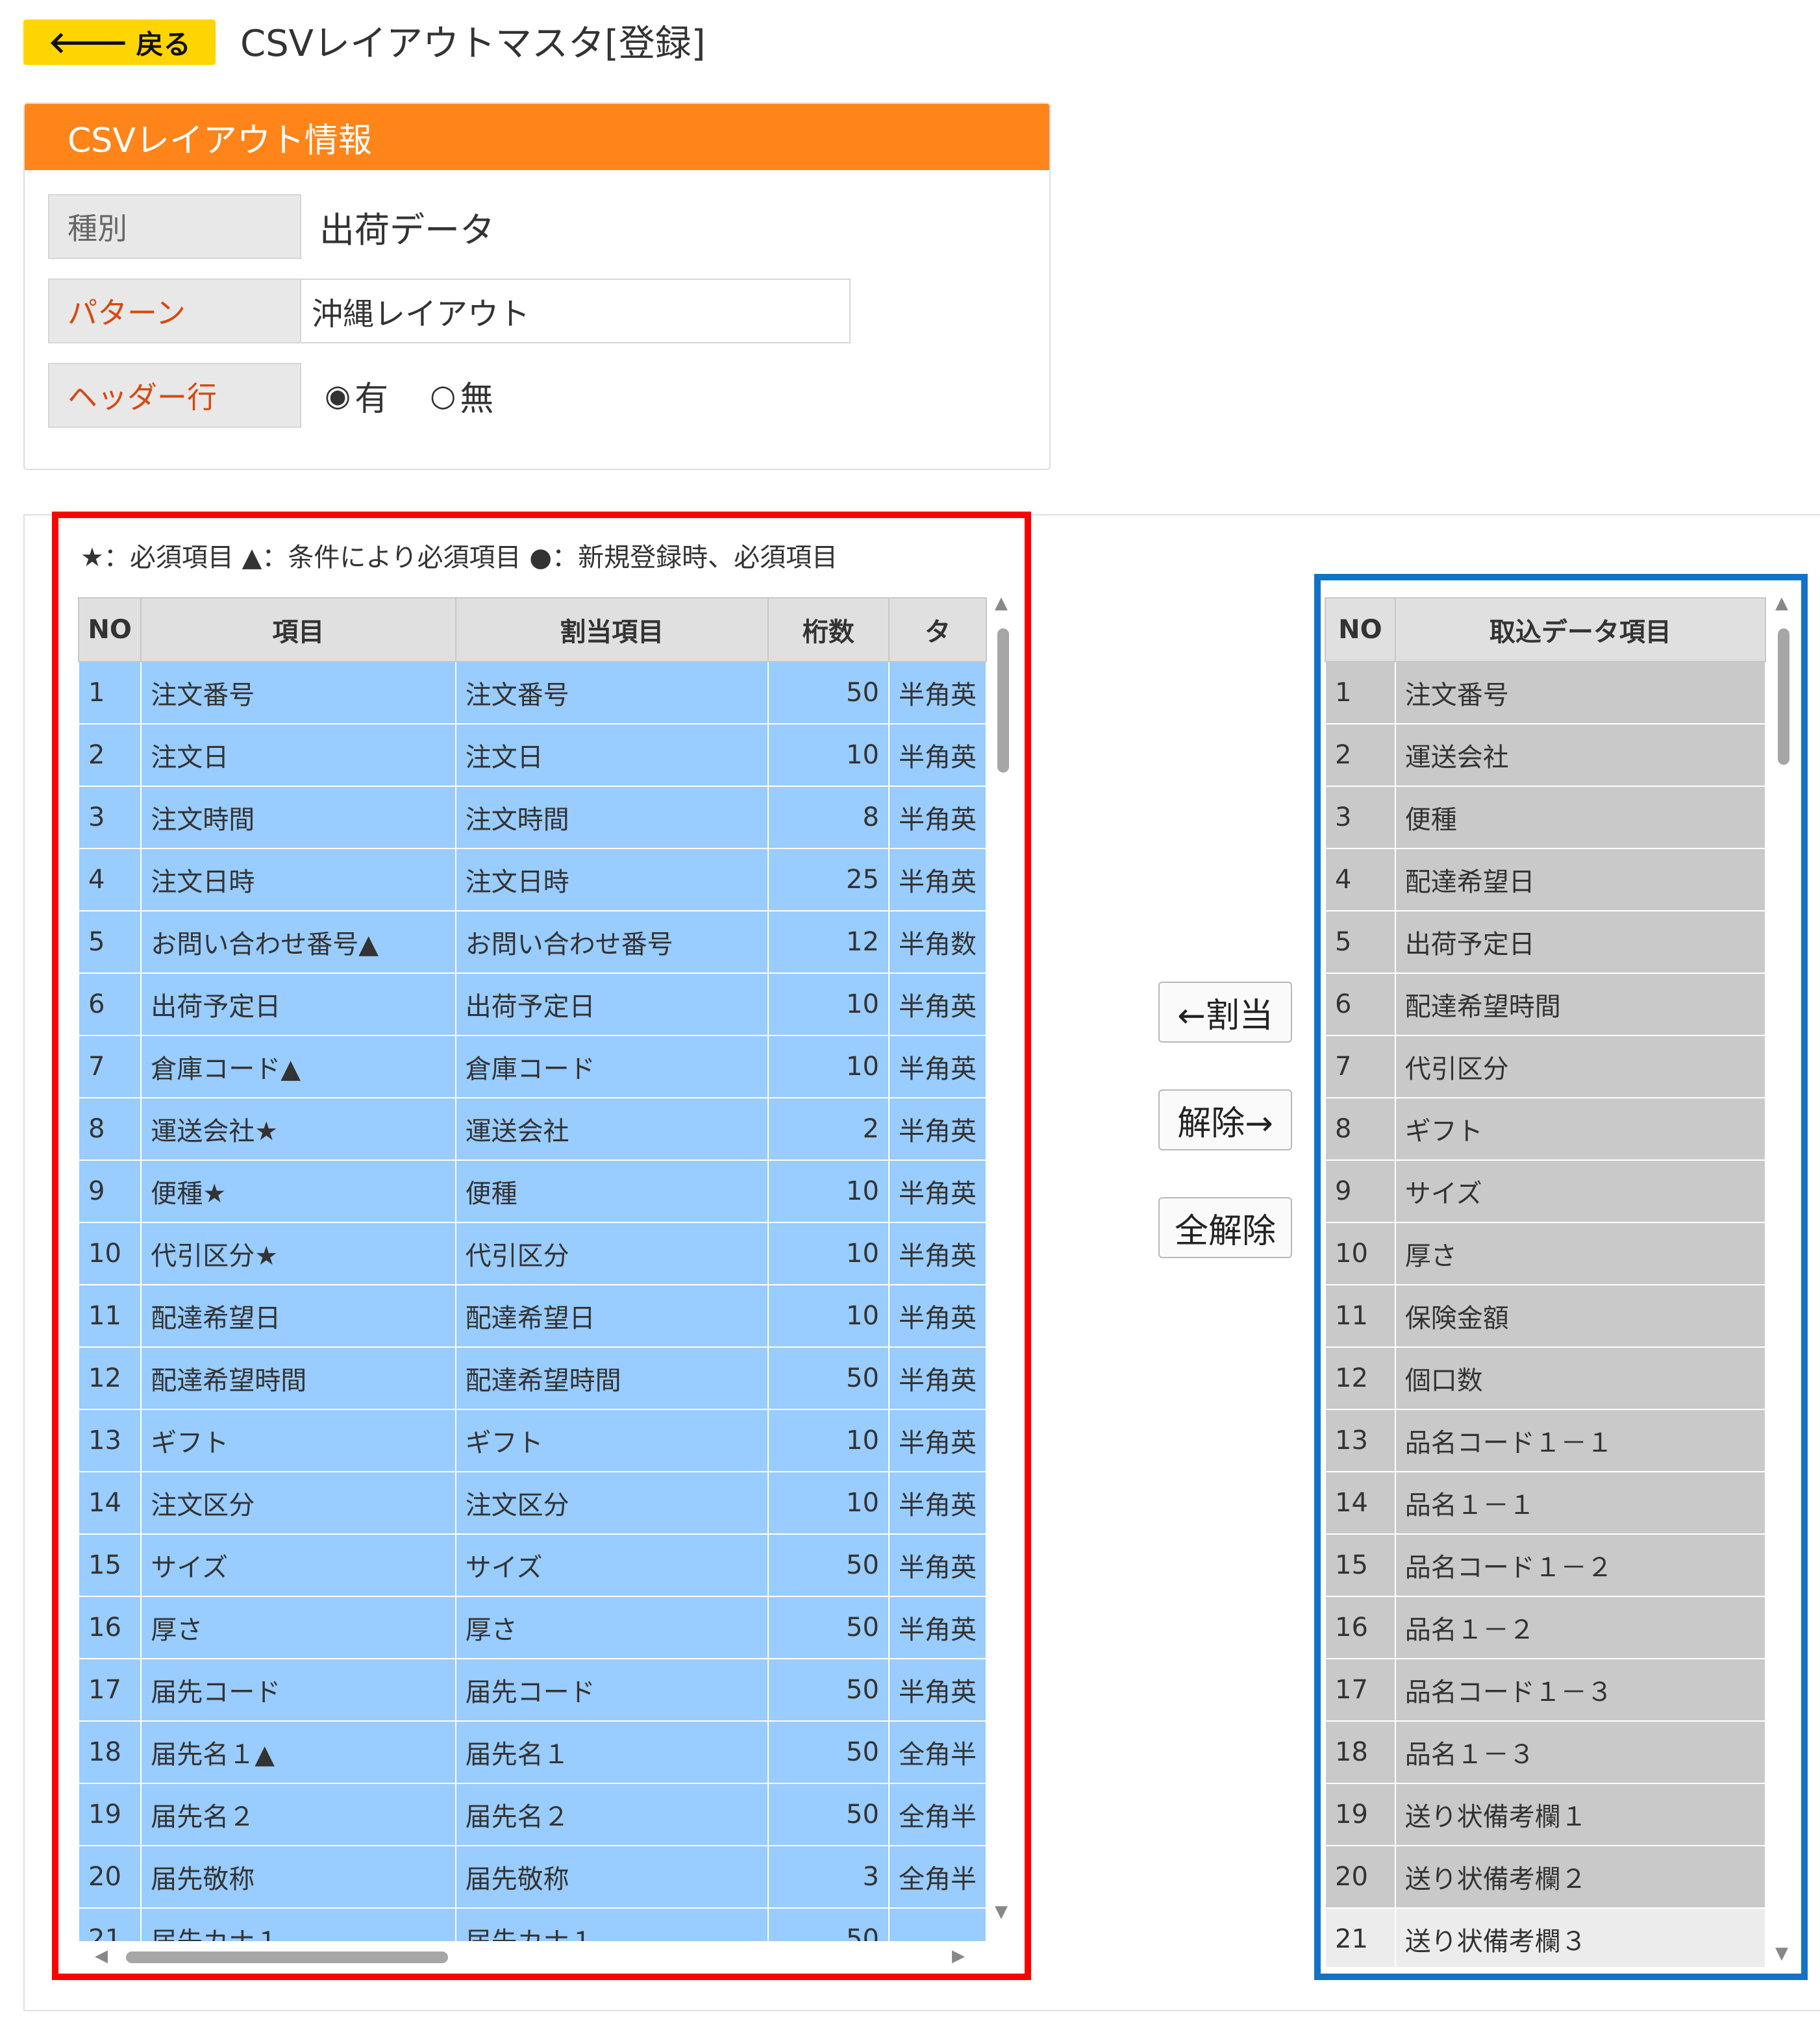  What do you see at coordinates (163, 44) in the screenshot?
I see `back-button-label: 戻る` at bounding box center [163, 44].